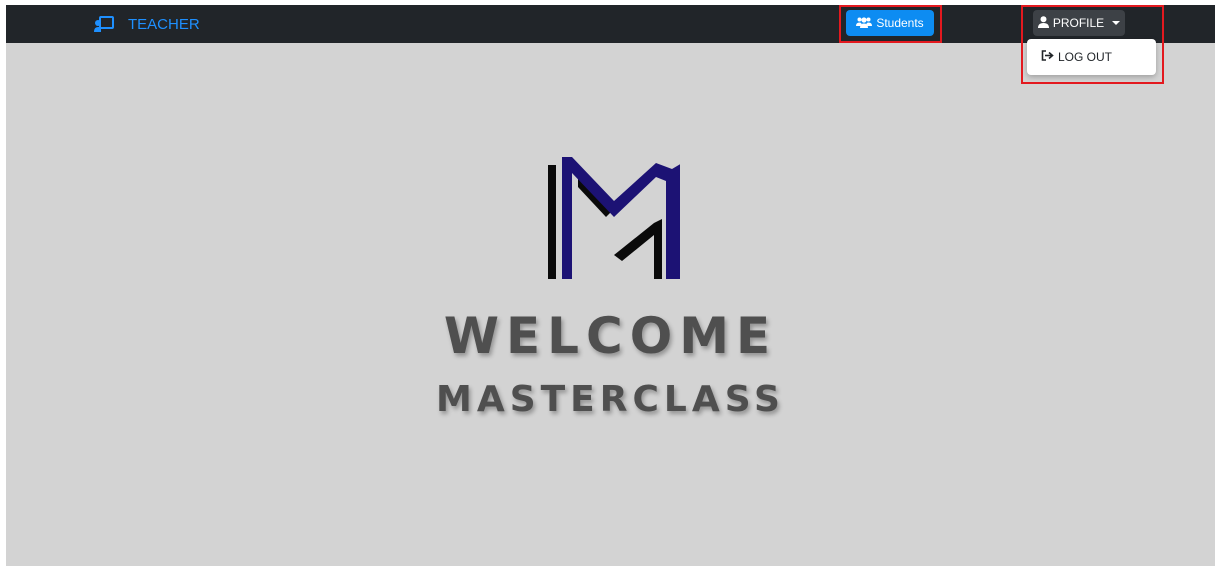 This screenshot has width=1221, height=566. What do you see at coordinates (610, 399) in the screenshot?
I see `masterclass-subtitle: MASTERCLASS` at bounding box center [610, 399].